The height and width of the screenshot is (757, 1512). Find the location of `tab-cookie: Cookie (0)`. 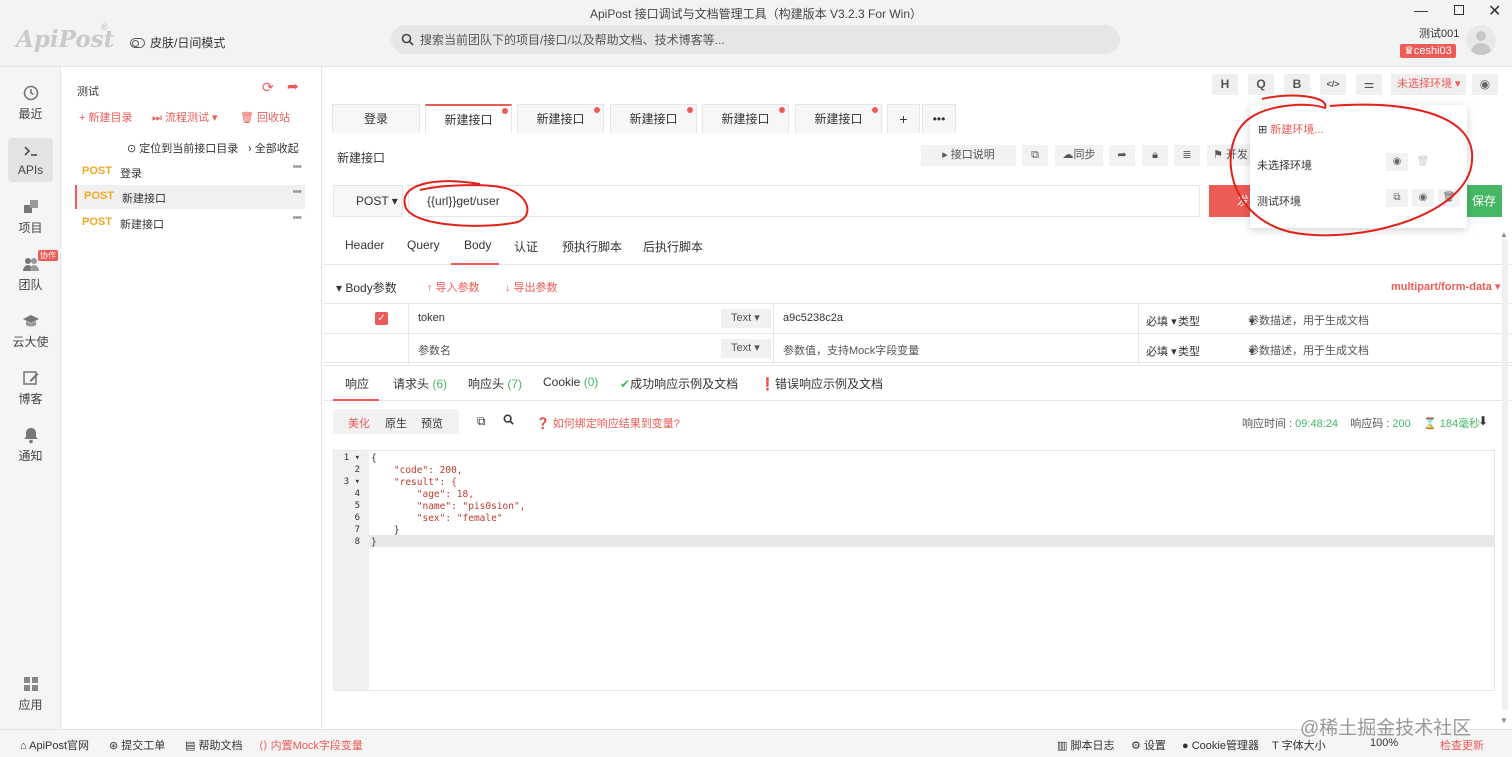

tab-cookie: Cookie (0) is located at coordinates (570, 382).